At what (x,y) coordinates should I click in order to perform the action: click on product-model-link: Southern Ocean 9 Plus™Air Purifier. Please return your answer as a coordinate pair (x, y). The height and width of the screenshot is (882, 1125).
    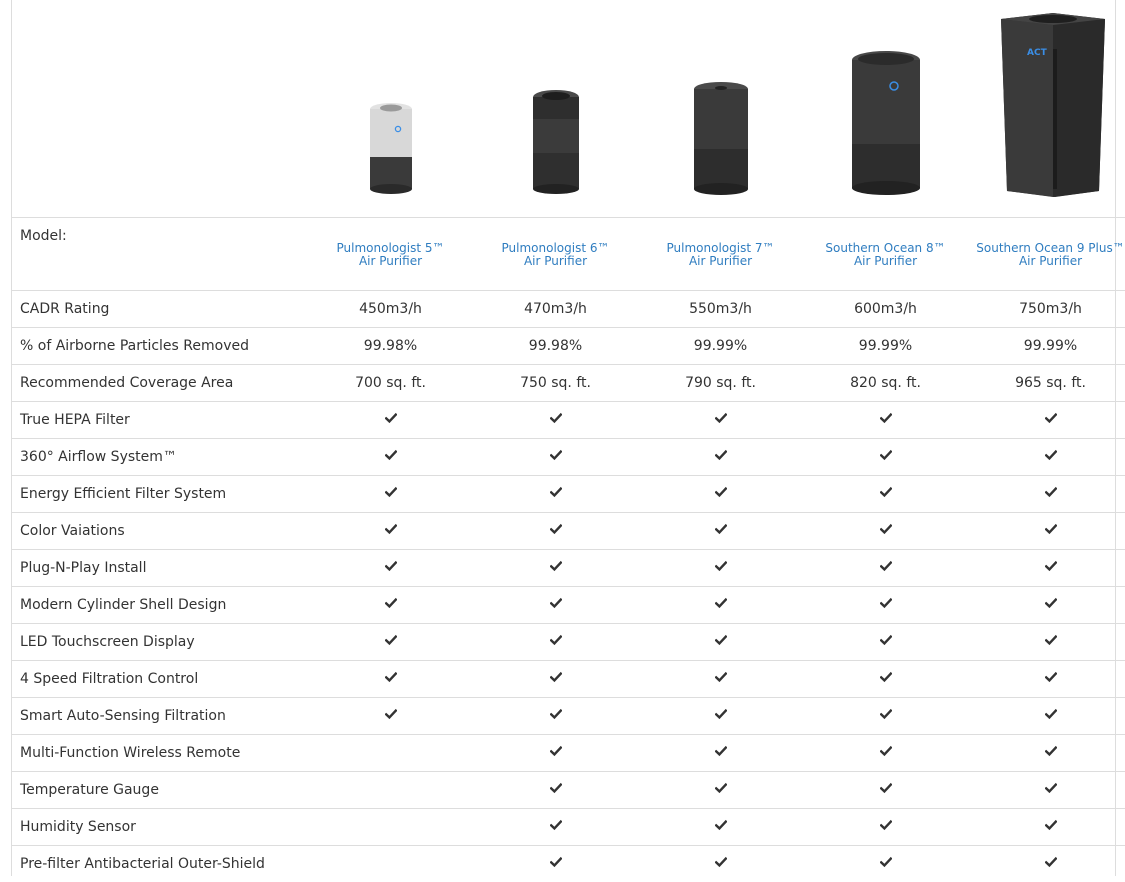
    Looking at the image, I should click on (1050, 255).